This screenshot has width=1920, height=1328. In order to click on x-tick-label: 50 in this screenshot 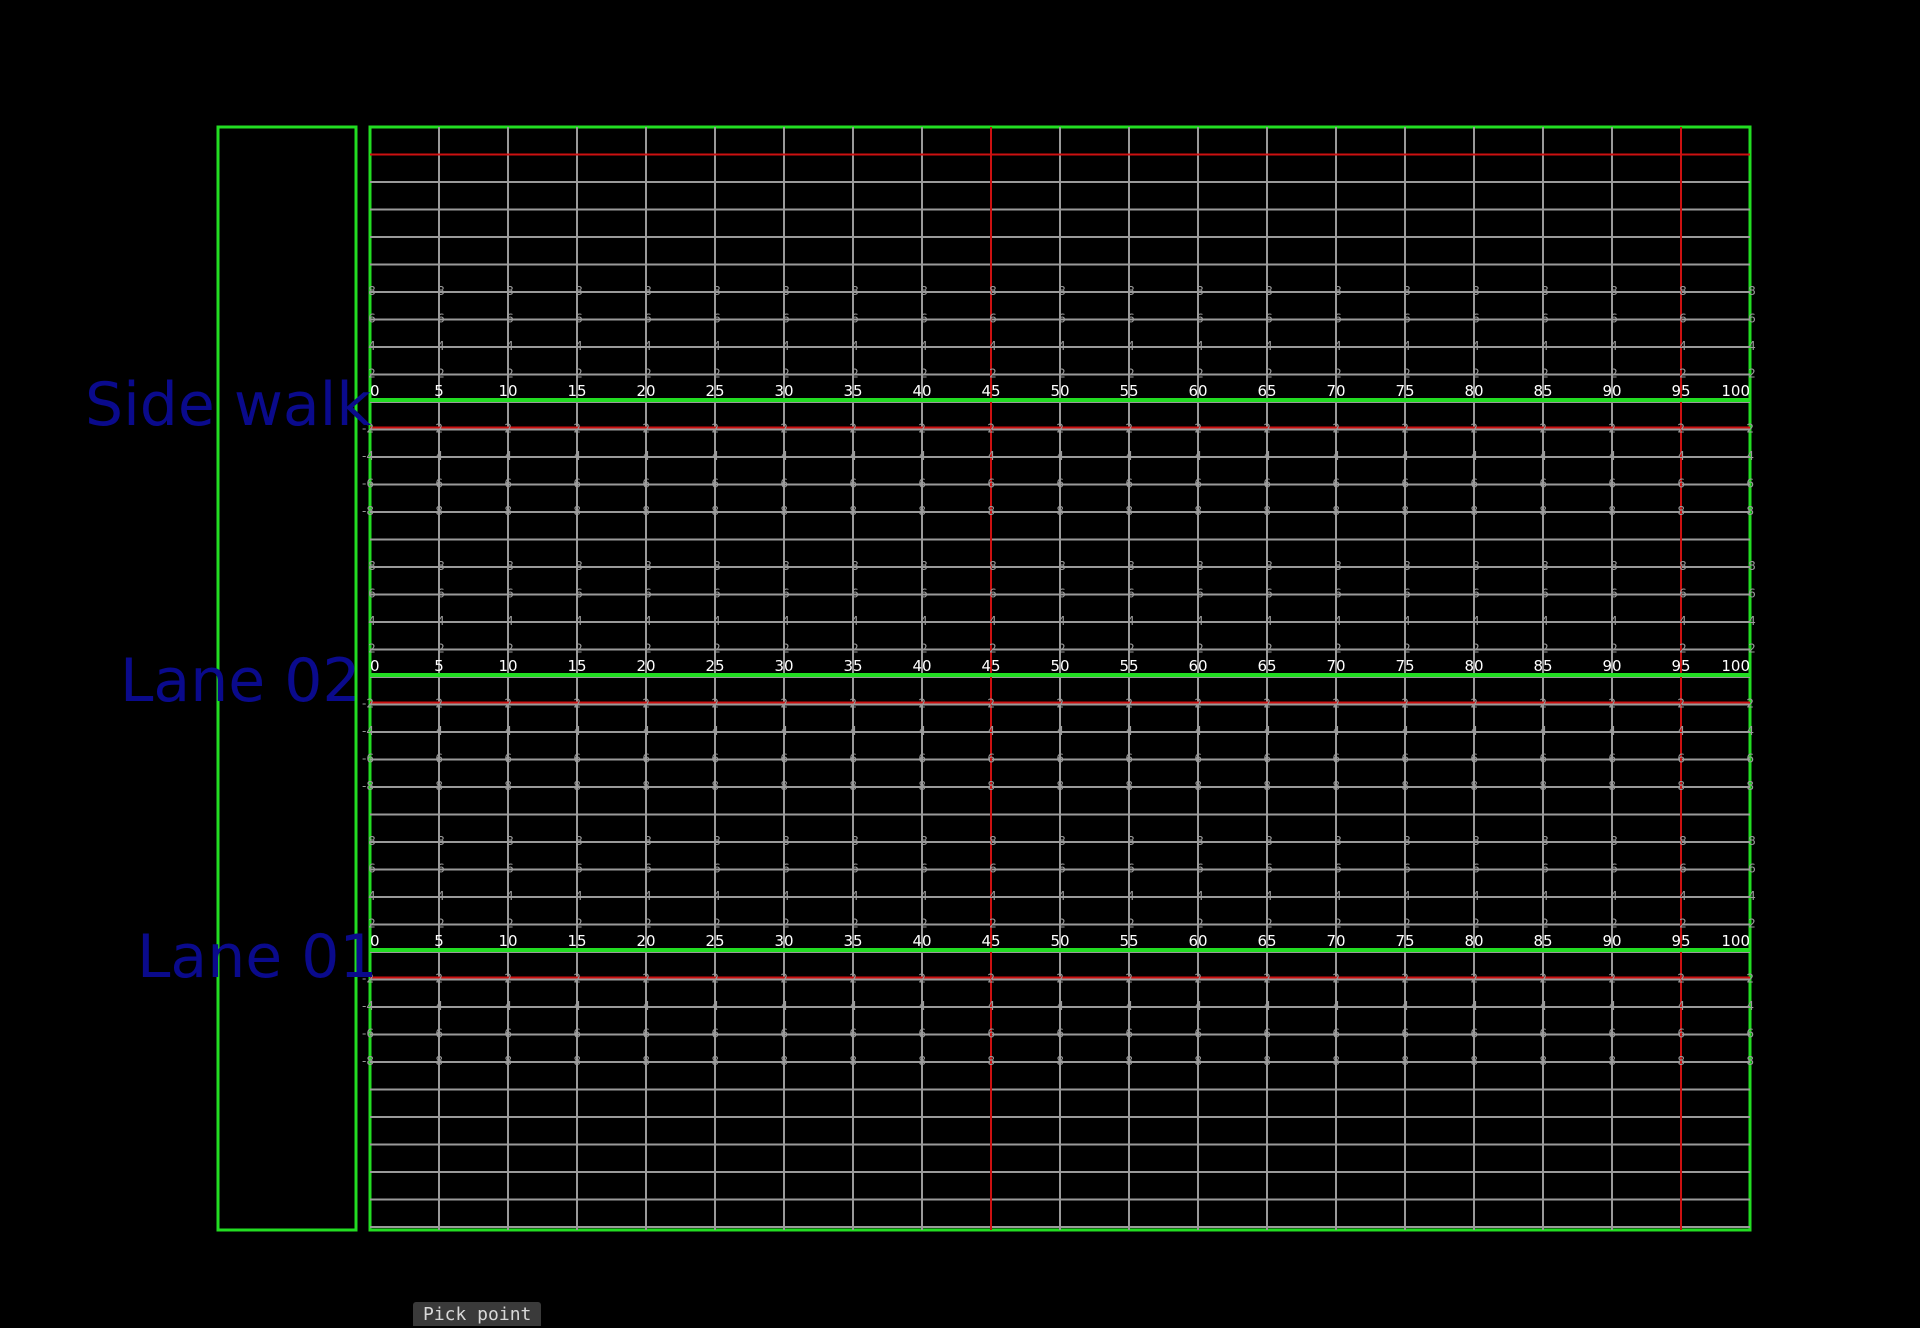, I will do `click(1059, 941)`.